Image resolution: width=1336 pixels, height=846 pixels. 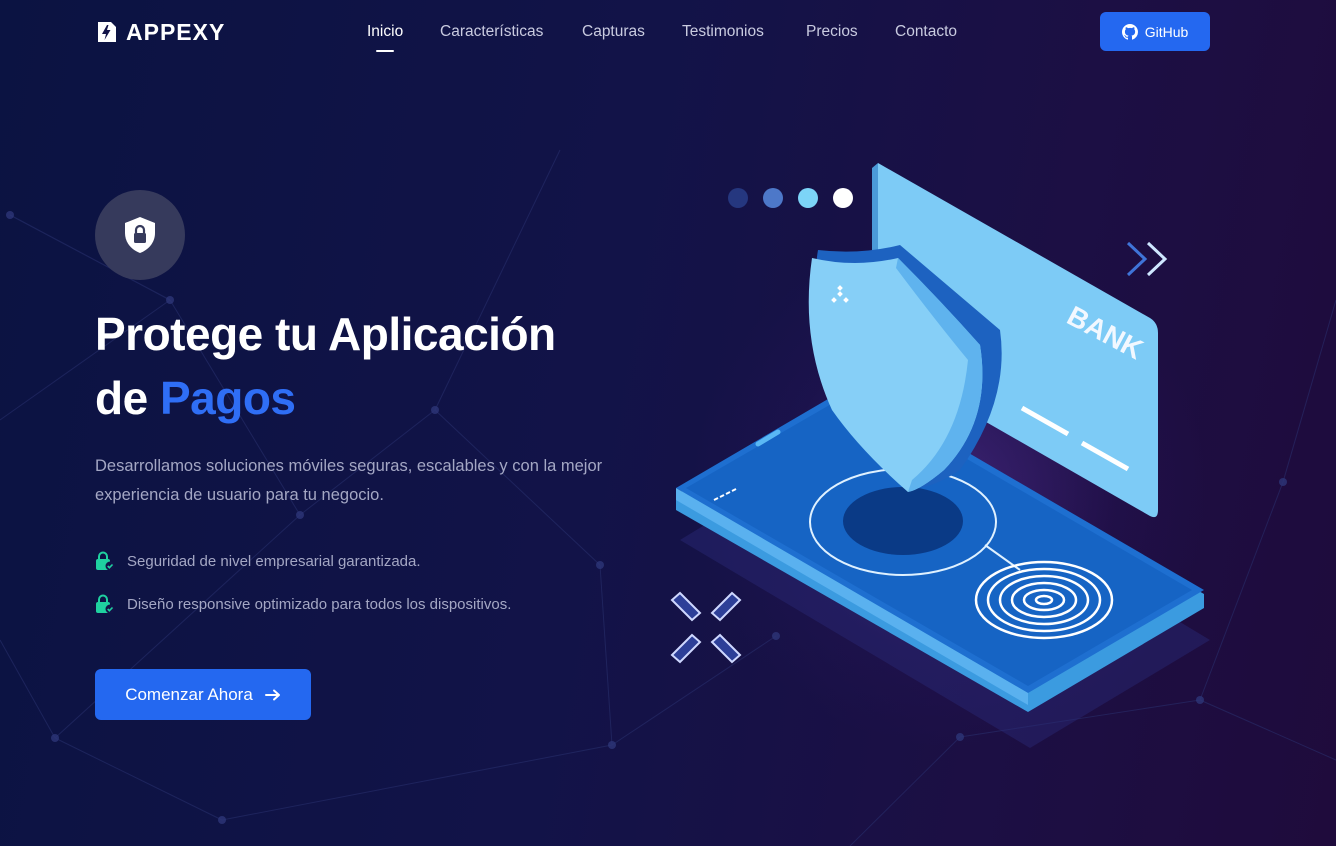 I want to click on arrow-right-icon, so click(x=272, y=694).